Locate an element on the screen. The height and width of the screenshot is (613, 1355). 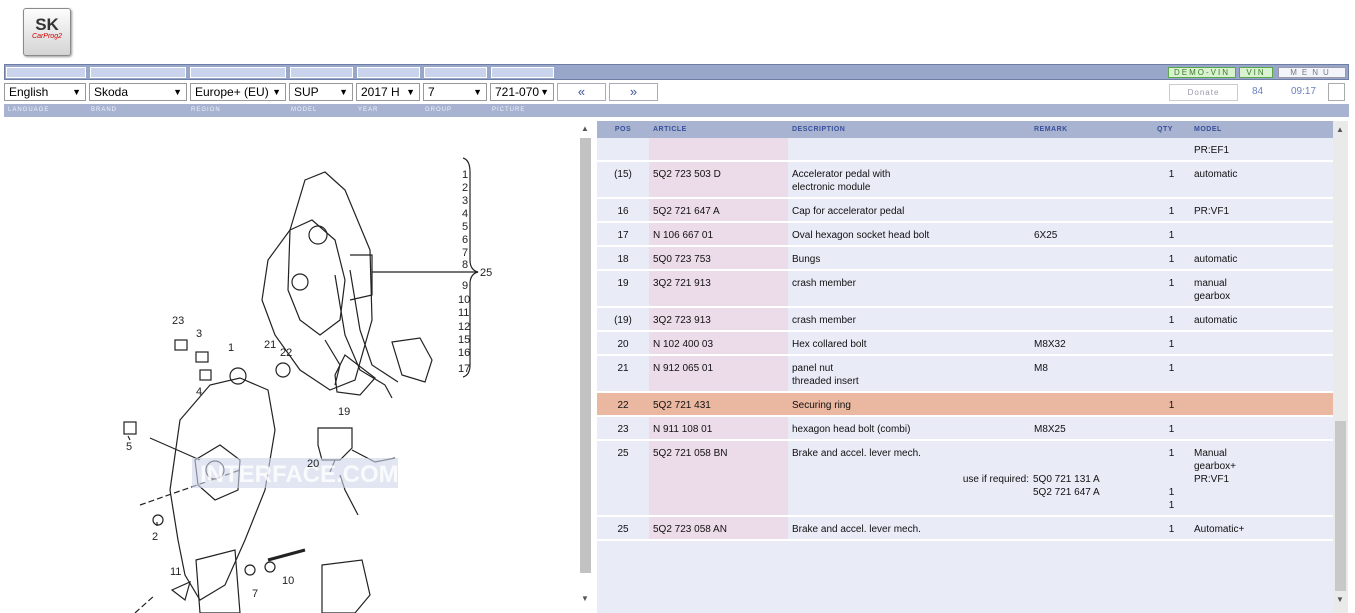
callout-number: 6 is located at coordinates (465, 240).